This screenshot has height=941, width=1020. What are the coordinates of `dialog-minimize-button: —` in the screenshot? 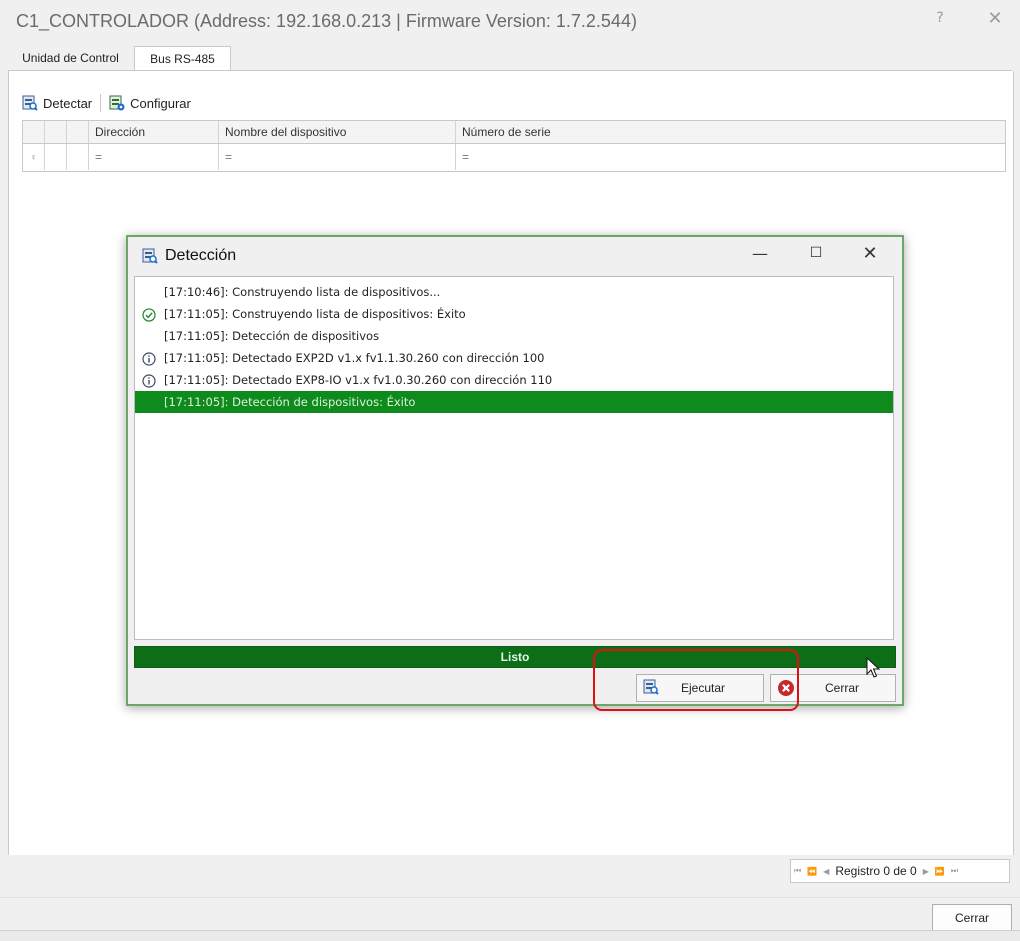 It's located at (760, 253).